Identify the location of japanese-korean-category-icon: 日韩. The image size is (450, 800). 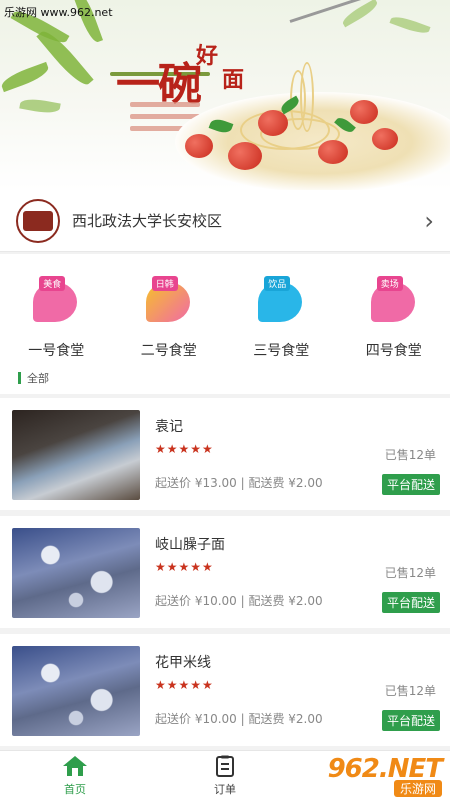
(169, 301).